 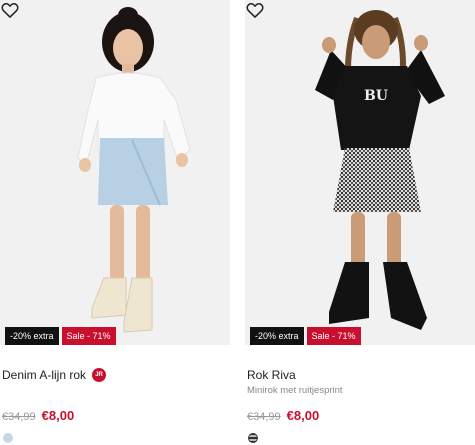 I want to click on color-swatch-checked-pattern, so click(x=253, y=438).